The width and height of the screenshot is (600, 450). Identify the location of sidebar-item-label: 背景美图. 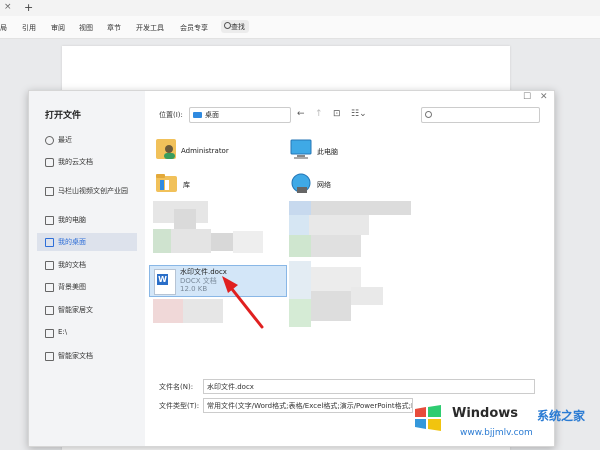
(72, 287).